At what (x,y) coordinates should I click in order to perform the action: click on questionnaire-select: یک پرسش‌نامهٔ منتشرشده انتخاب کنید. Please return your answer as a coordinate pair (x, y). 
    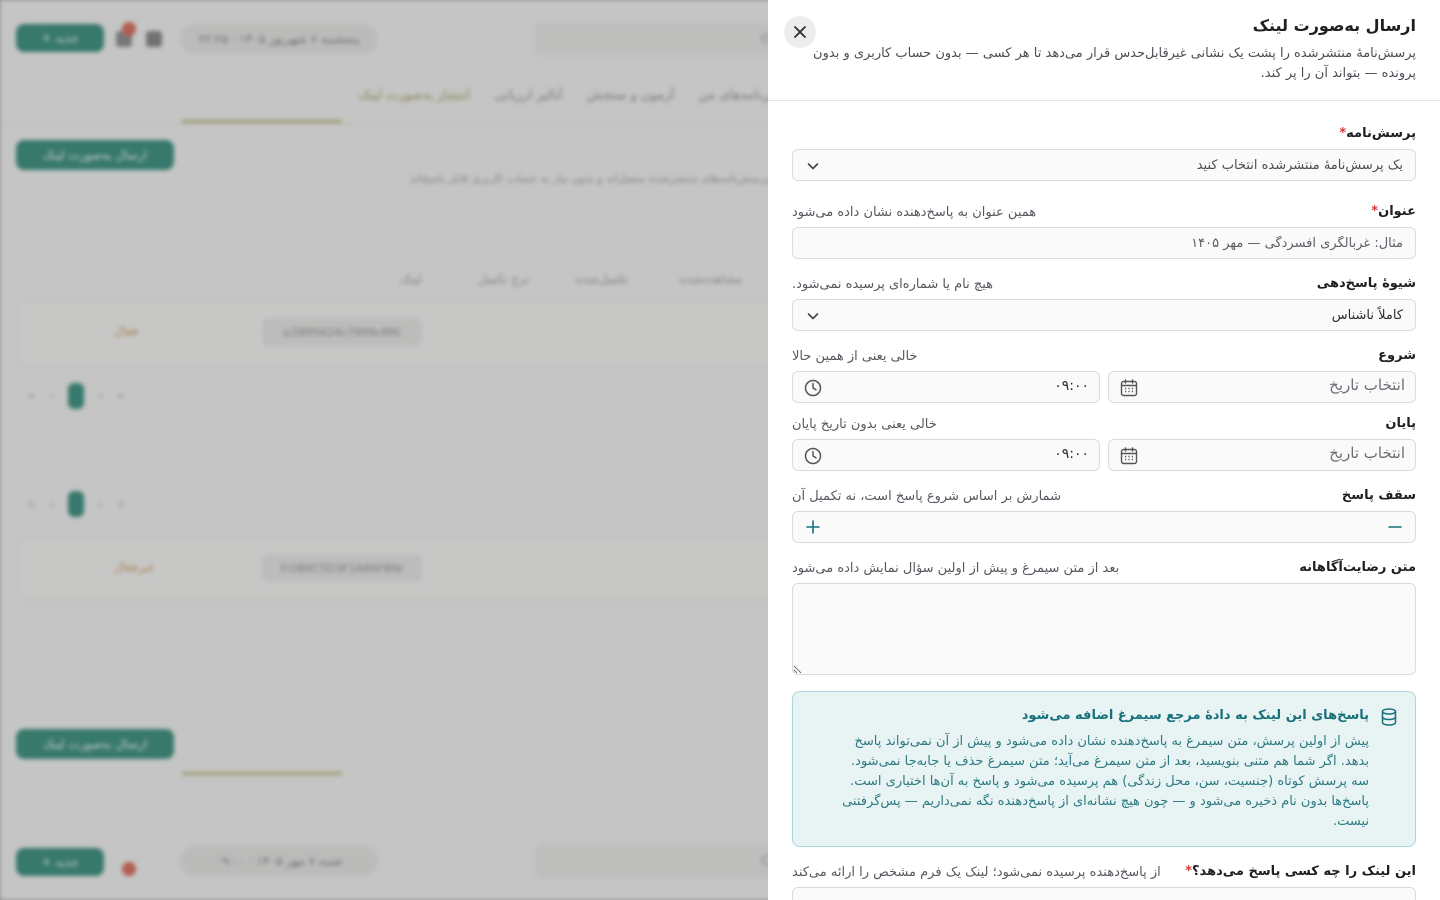
    Looking at the image, I should click on (1104, 165).